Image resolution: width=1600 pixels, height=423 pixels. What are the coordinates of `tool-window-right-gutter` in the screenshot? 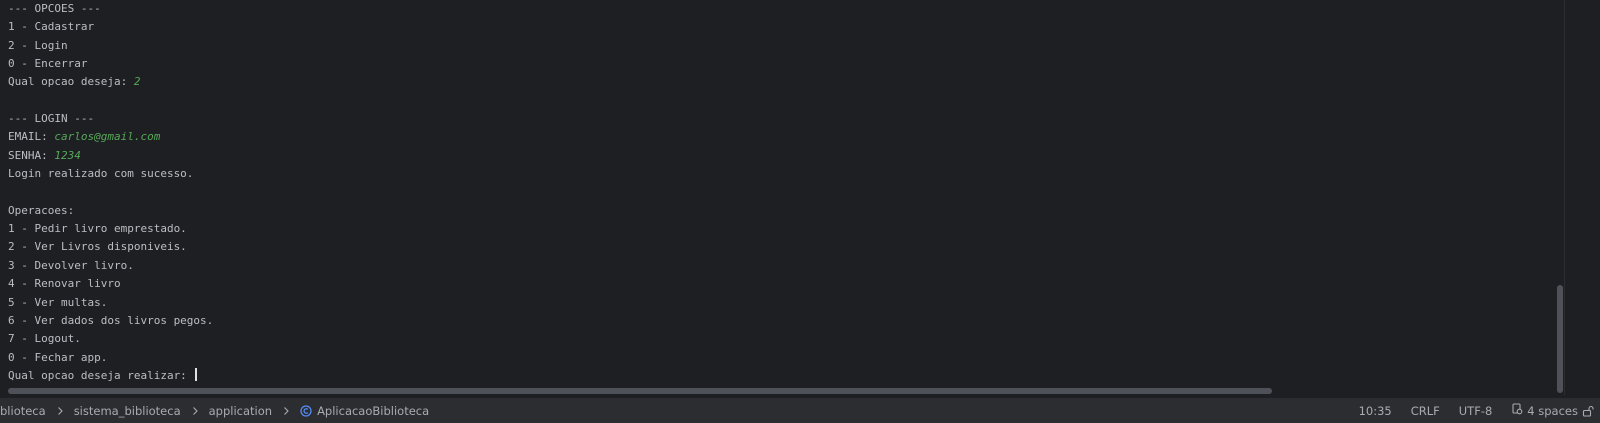 It's located at (1582, 197).